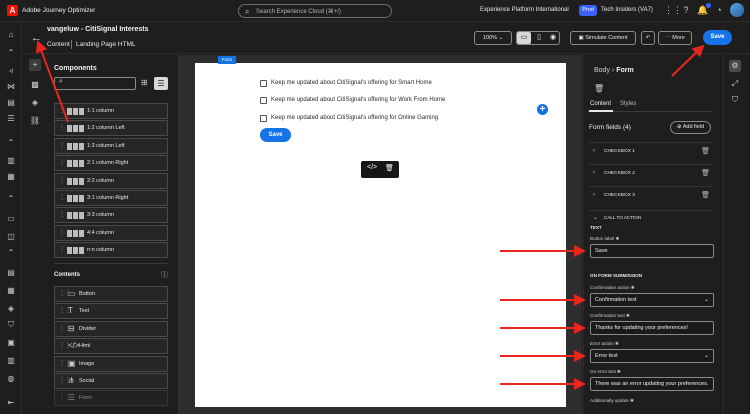 The width and height of the screenshot is (750, 414). Describe the element at coordinates (652, 356) in the screenshot. I see `error-action-select: Error text ⌄` at that location.